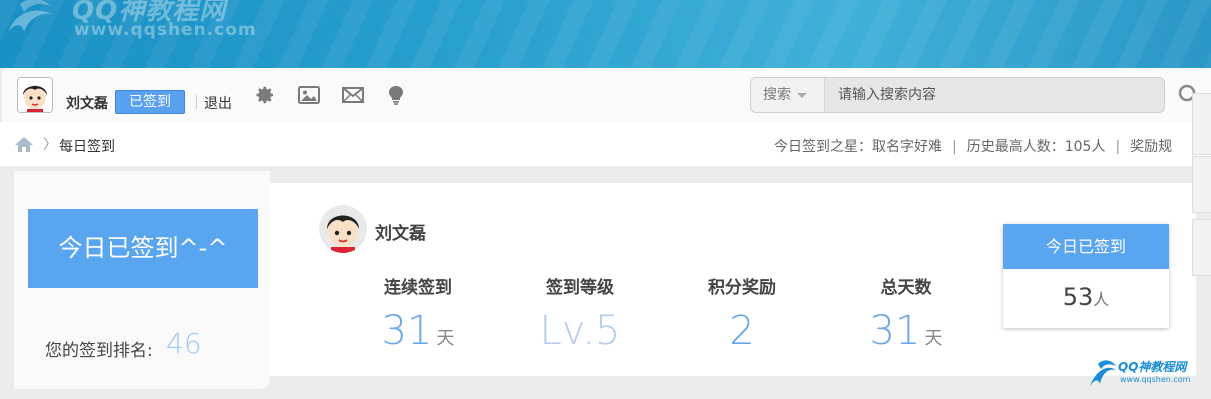  What do you see at coordinates (605, 144) in the screenshot?
I see `breadcrumb: 〉 每日签到 今日签到之星：取名字好难 | 历史最高人数：105人 | 奖励规` at bounding box center [605, 144].